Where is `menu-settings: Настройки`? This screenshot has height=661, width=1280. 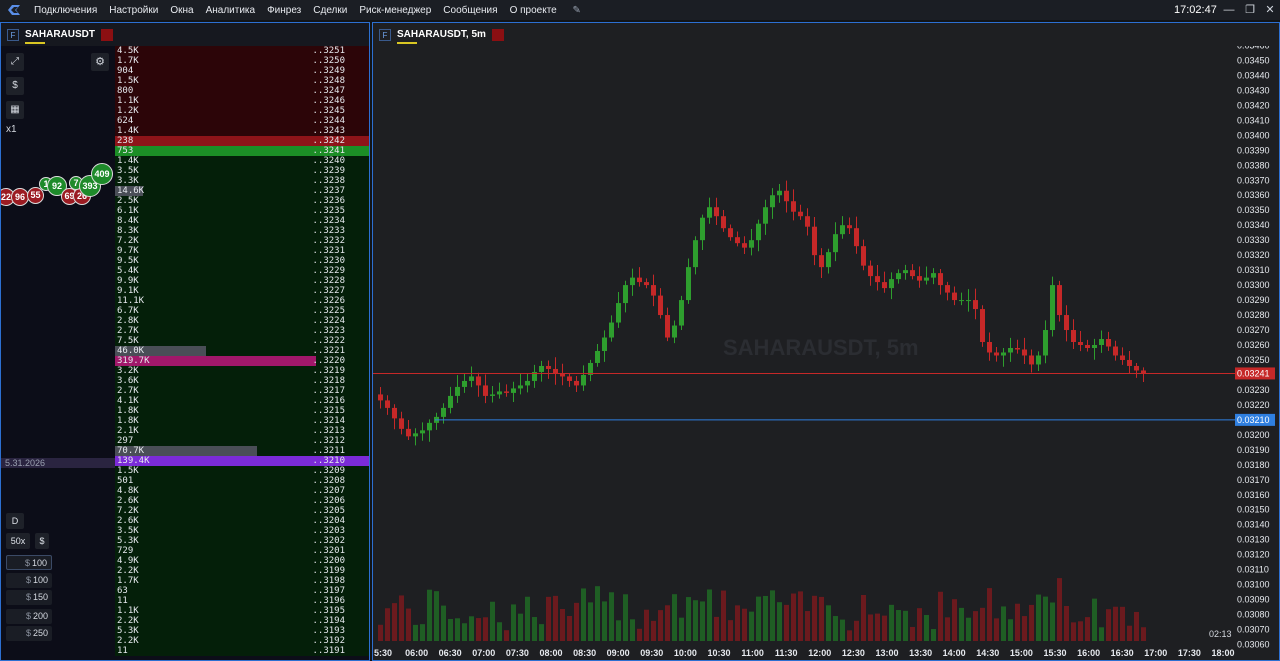
menu-settings: Настройки is located at coordinates (133, 10).